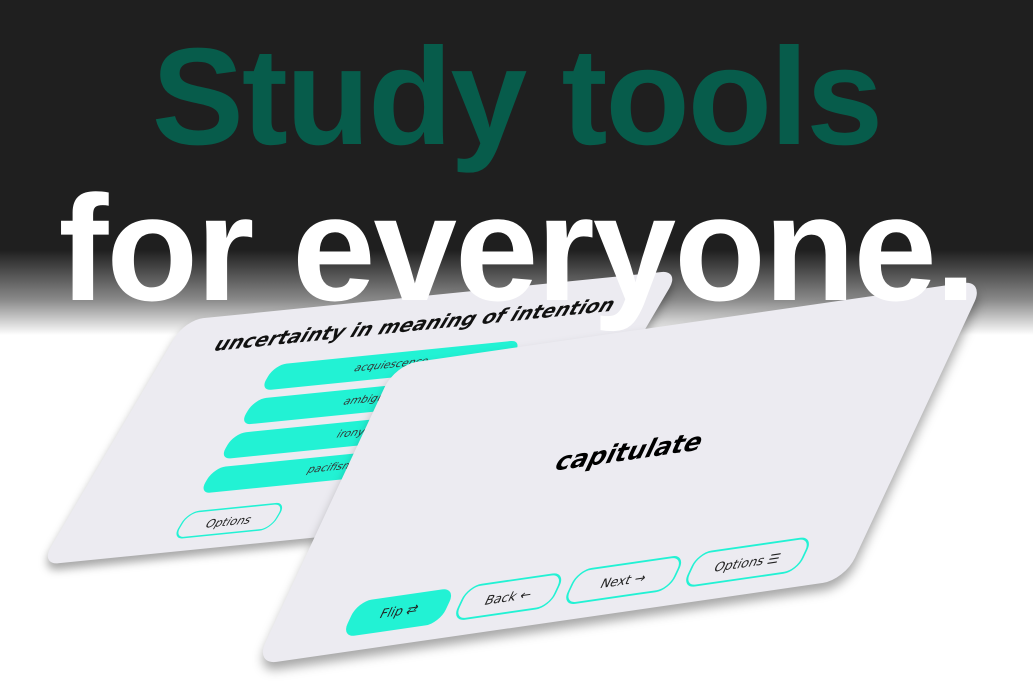 This screenshot has width=1033, height=693. What do you see at coordinates (399, 612) in the screenshot?
I see `flip-button: Flip ⇄` at bounding box center [399, 612].